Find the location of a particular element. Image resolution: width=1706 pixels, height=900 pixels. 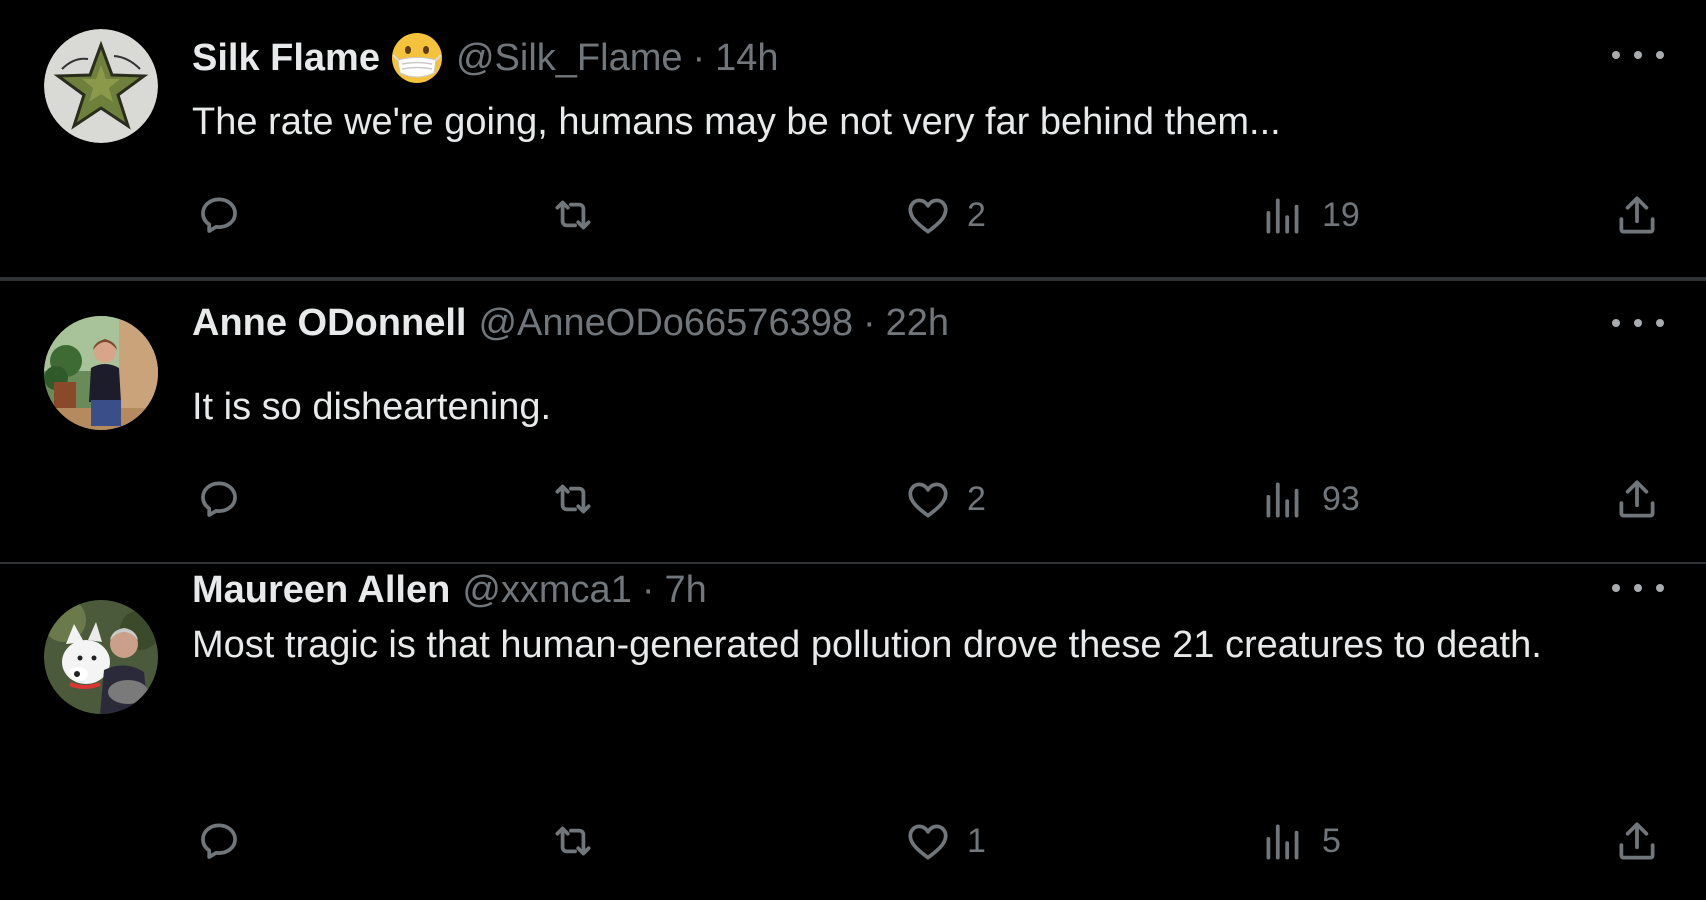

tweet-header: Silk Flame @Silk_Flame · 14h is located at coordinates (485, 58).